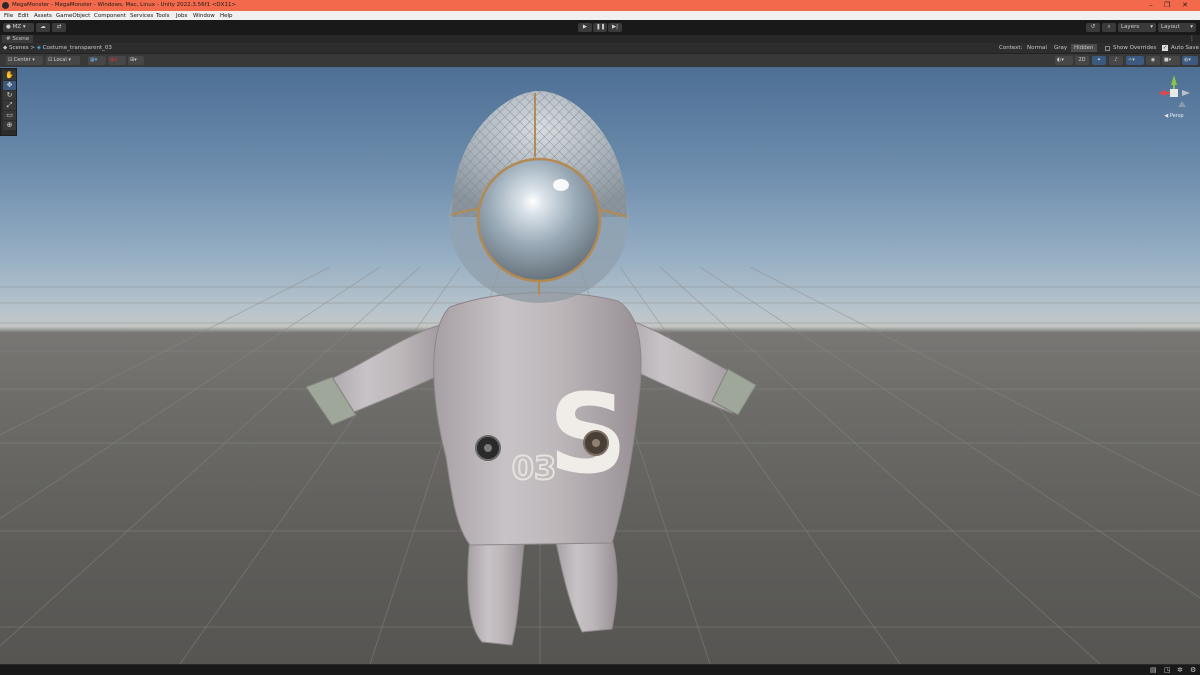 This screenshot has height=675, width=1200. What do you see at coordinates (1167, 5) in the screenshot?
I see `maximize-button: ❐` at bounding box center [1167, 5].